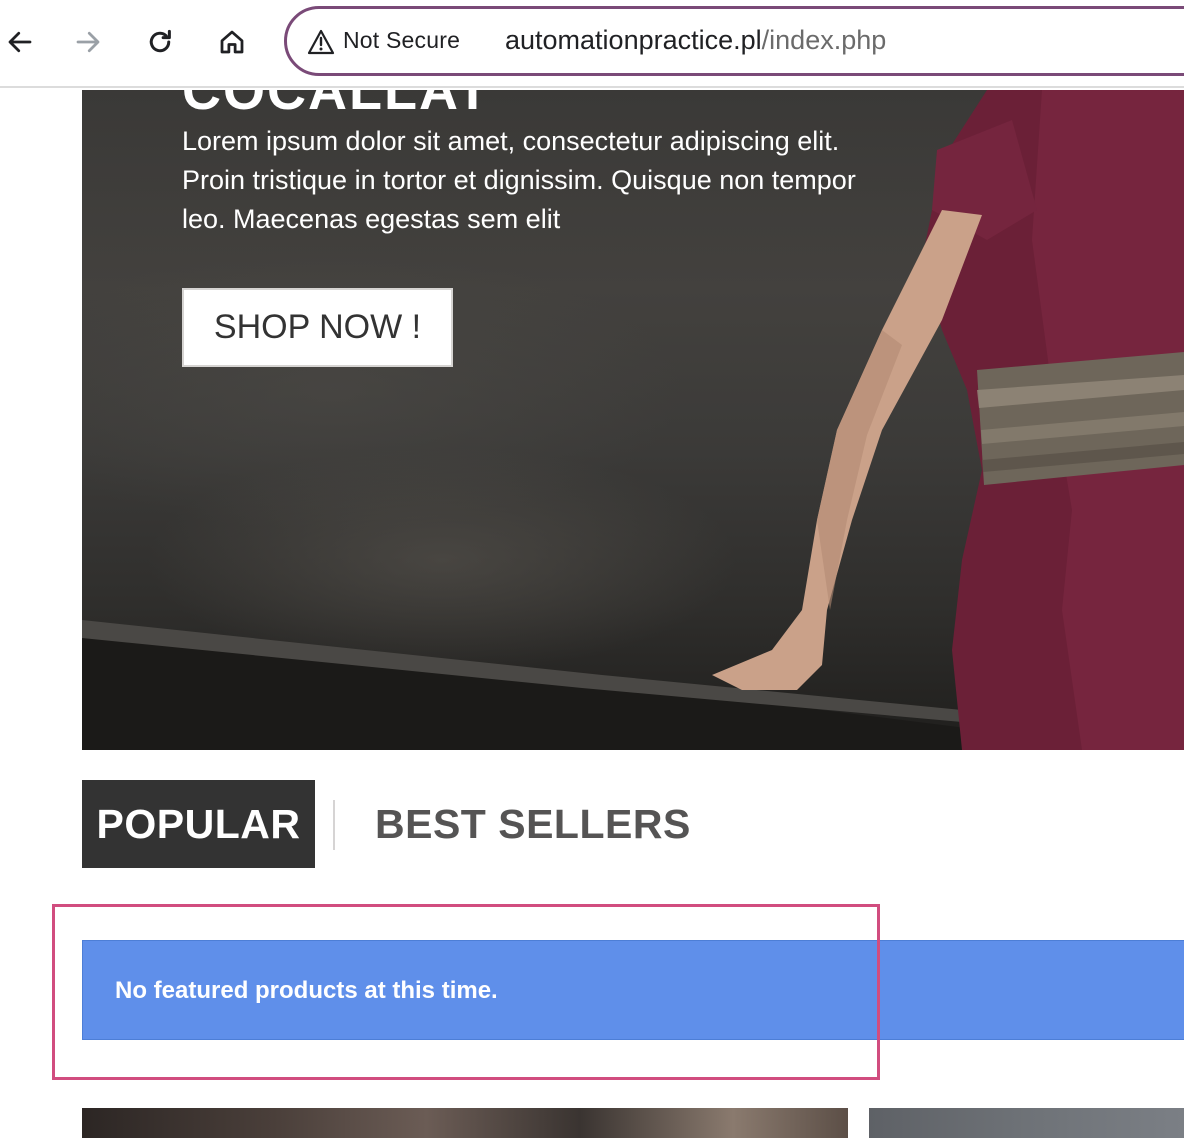 The image size is (1184, 1138). I want to click on no-products-alert: No featured products at this time., so click(633, 990).